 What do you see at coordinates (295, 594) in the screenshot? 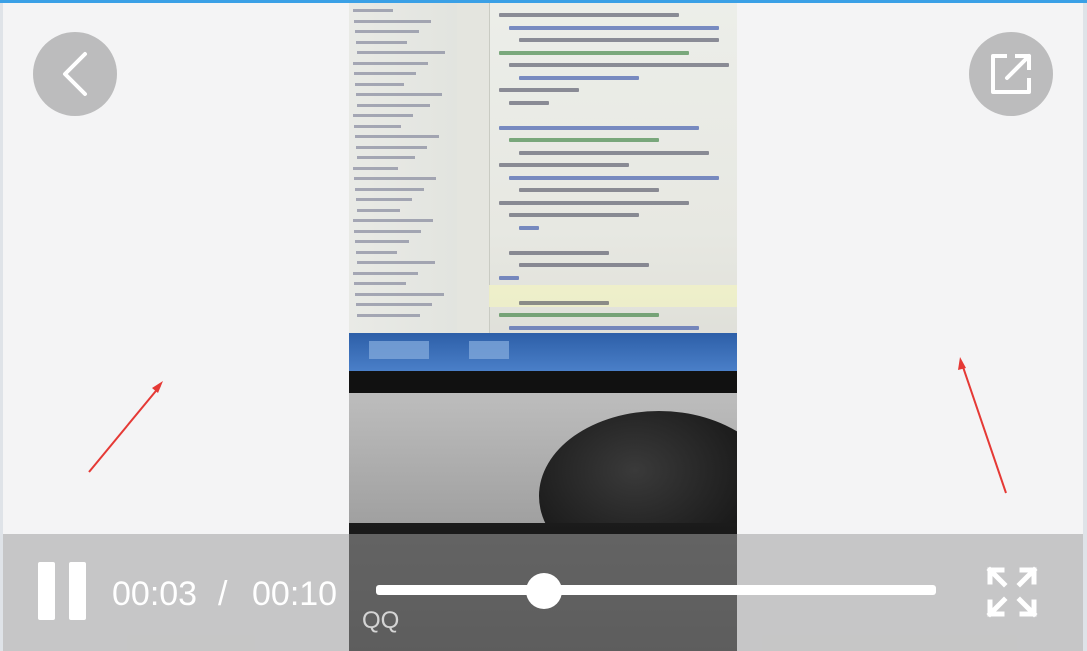
I see `duration-time: 00:10` at bounding box center [295, 594].